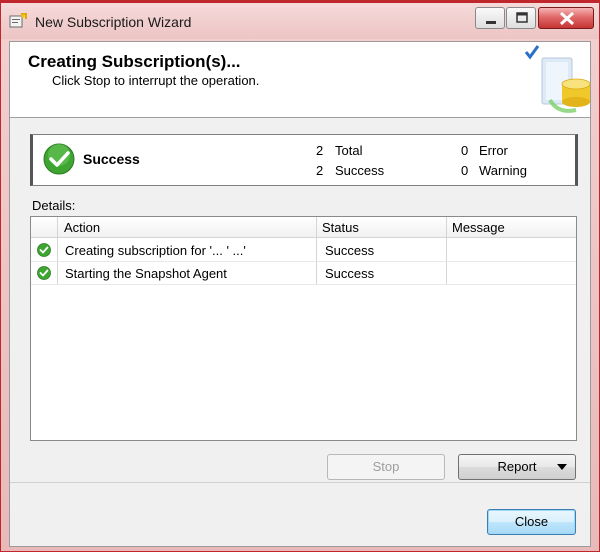  I want to click on stop-button-label: Stop, so click(386, 466).